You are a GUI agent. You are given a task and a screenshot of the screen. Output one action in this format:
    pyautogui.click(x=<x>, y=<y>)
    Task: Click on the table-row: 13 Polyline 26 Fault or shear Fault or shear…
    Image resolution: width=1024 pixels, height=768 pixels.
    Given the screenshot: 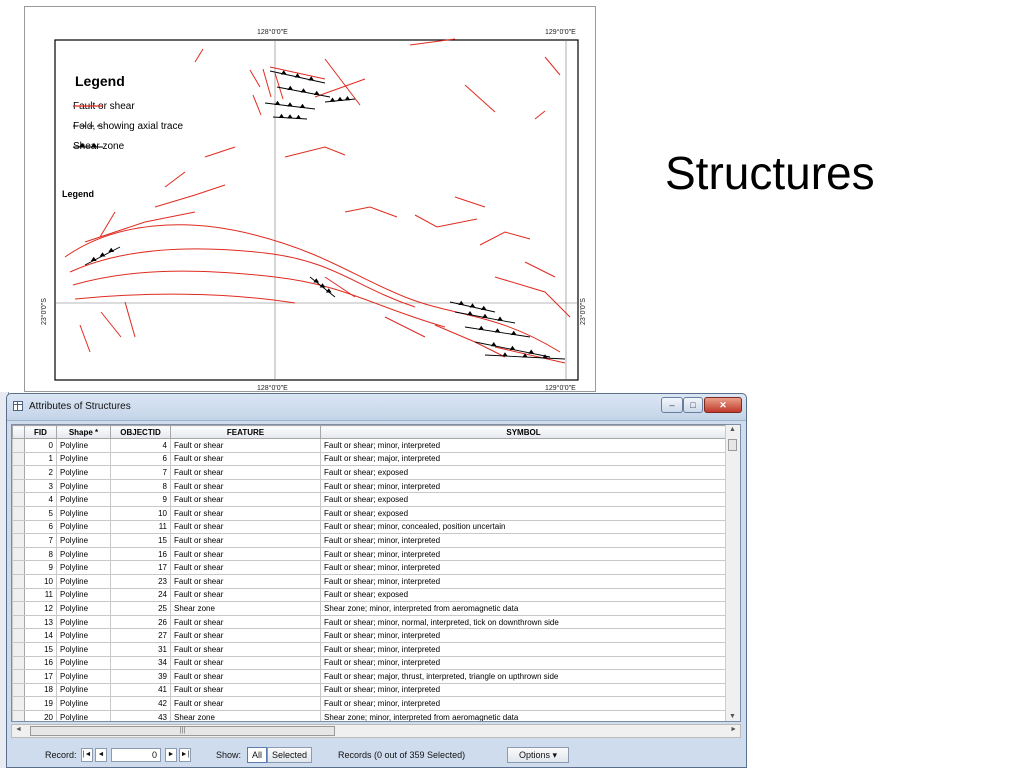 What is the action you would take?
    pyautogui.click(x=369, y=622)
    